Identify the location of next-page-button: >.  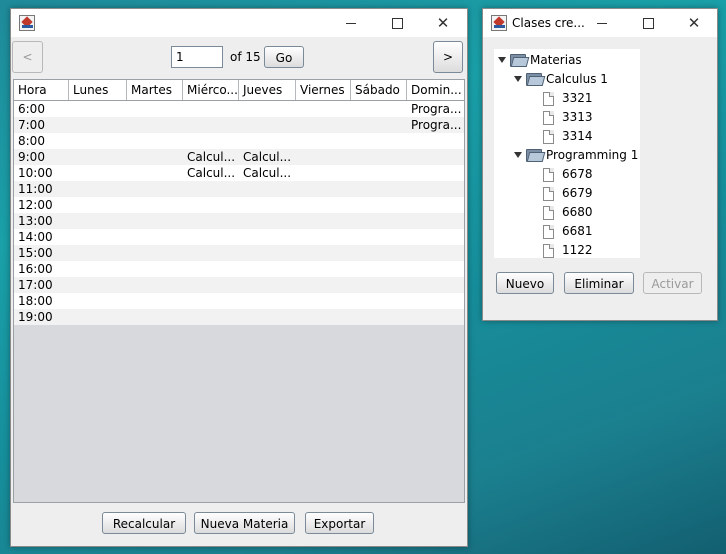
(448, 57).